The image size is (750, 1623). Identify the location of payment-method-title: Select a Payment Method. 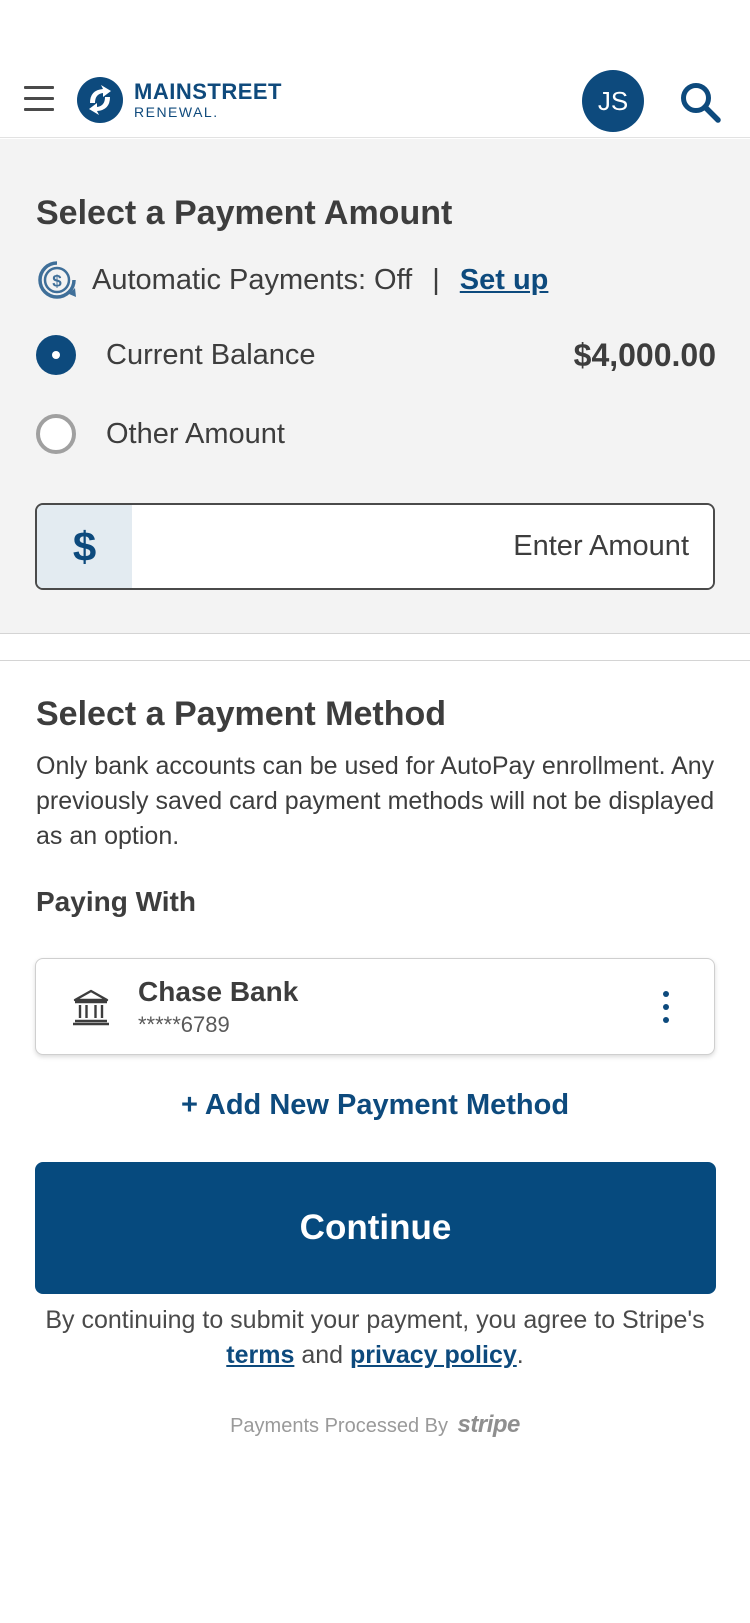
(241, 714).